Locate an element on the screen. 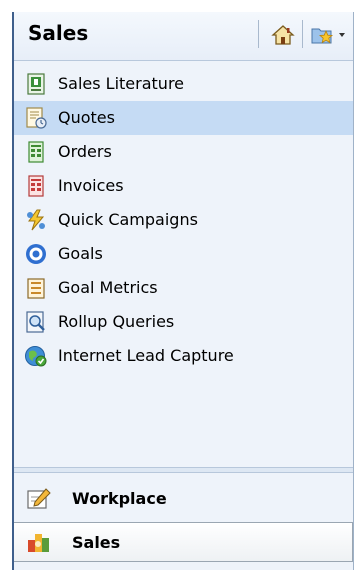 This screenshot has width=359, height=573. quotes-icon is located at coordinates (36, 118).